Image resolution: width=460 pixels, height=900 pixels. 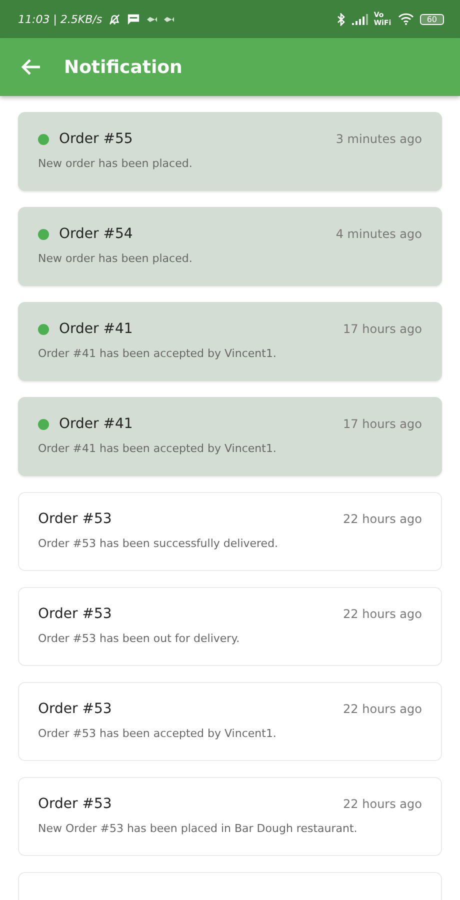 I want to click on signal-icon, so click(x=360, y=19).